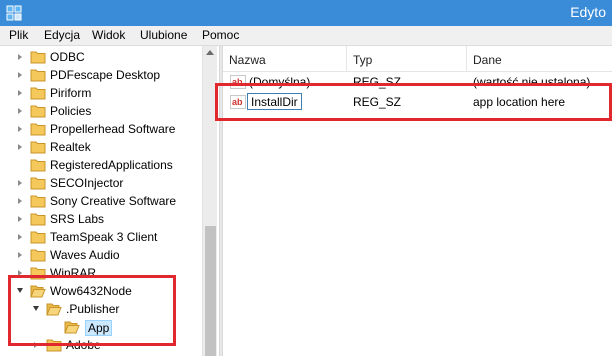 The image size is (612, 356). What do you see at coordinates (210, 291) in the screenshot?
I see `scroll-thumb` at bounding box center [210, 291].